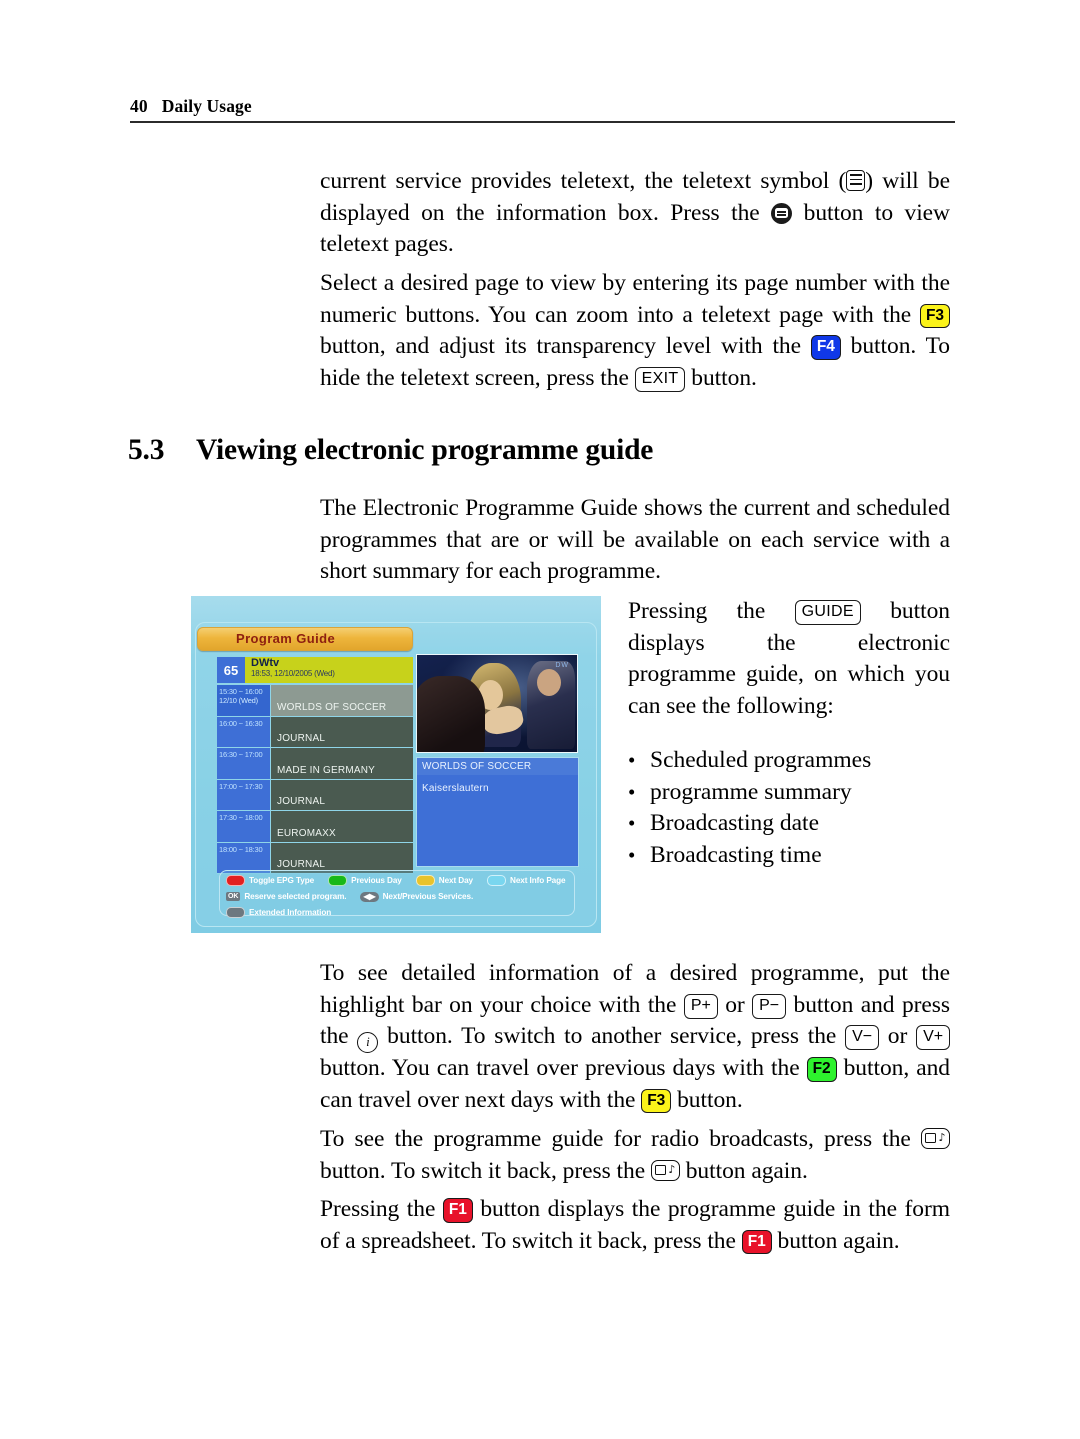  I want to click on epg-channel-info: DWtv 18:53, 12/10/2005 (Wed), so click(329, 670).